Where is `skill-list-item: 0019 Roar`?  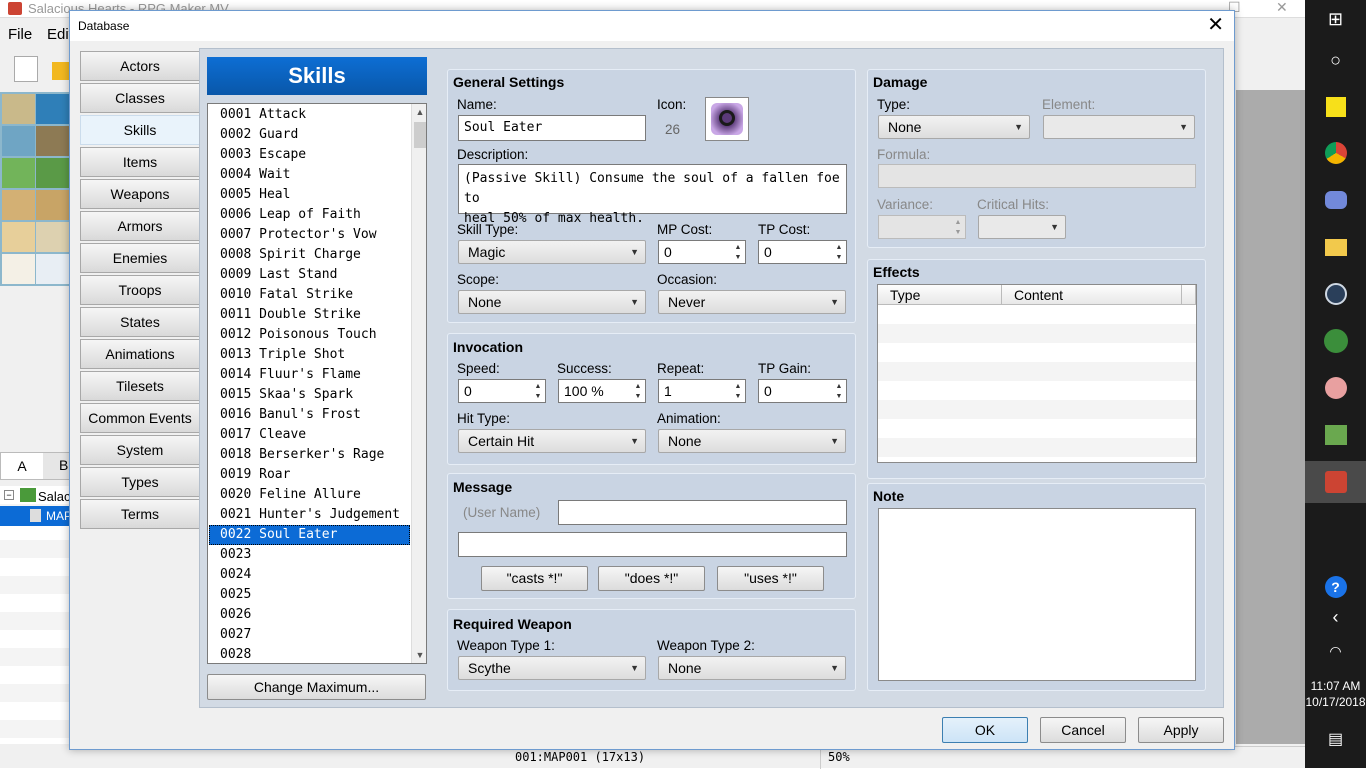
skill-list-item: 0019 Roar is located at coordinates (309, 475).